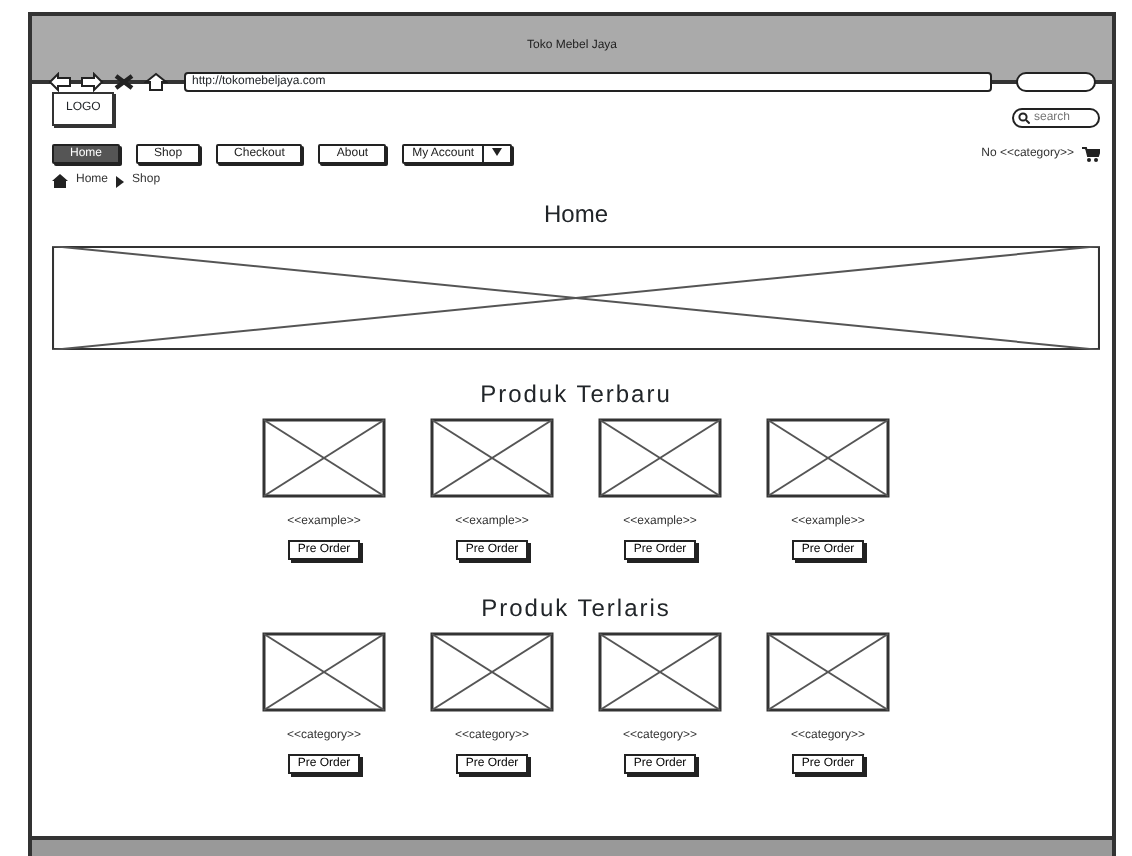 Image resolution: width=1132 pixels, height=856 pixels. Describe the element at coordinates (1056, 82) in the screenshot. I see `browser-search-field` at that location.